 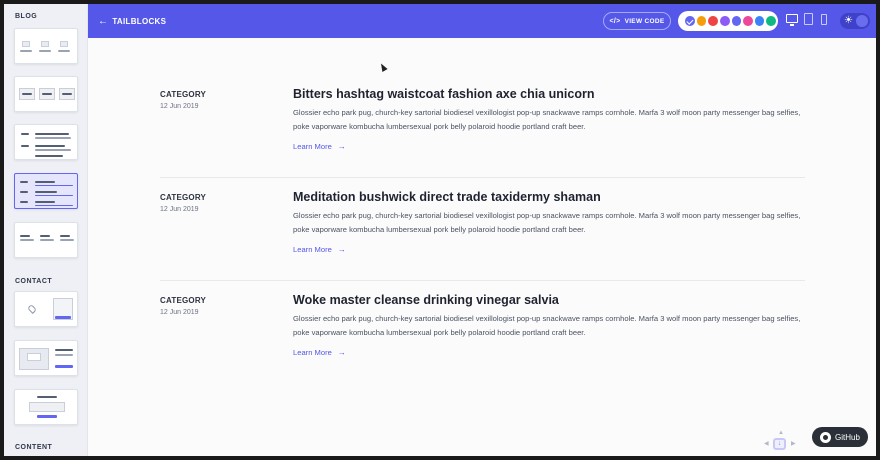 What do you see at coordinates (824, 19) in the screenshot?
I see `phone-view-icon` at bounding box center [824, 19].